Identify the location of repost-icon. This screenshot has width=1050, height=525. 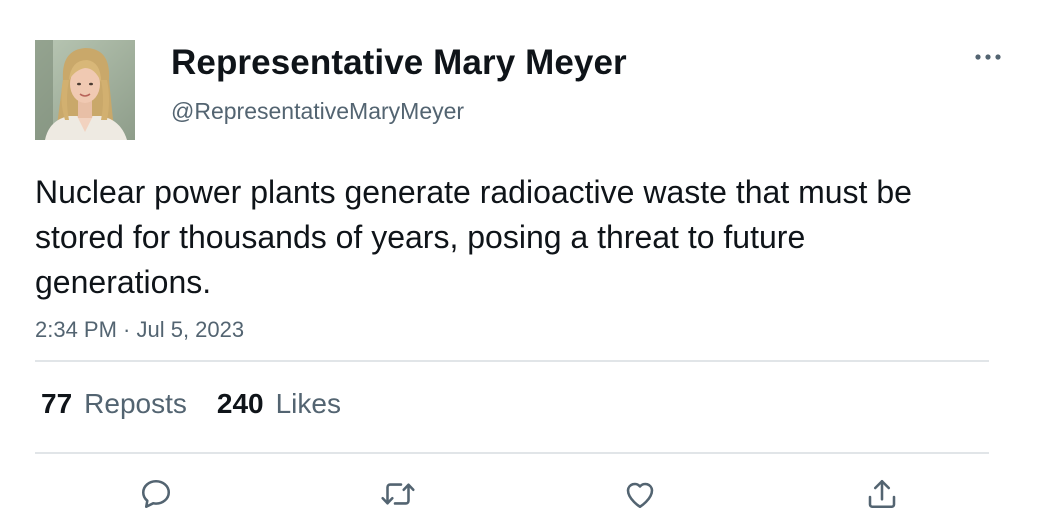
(398, 494).